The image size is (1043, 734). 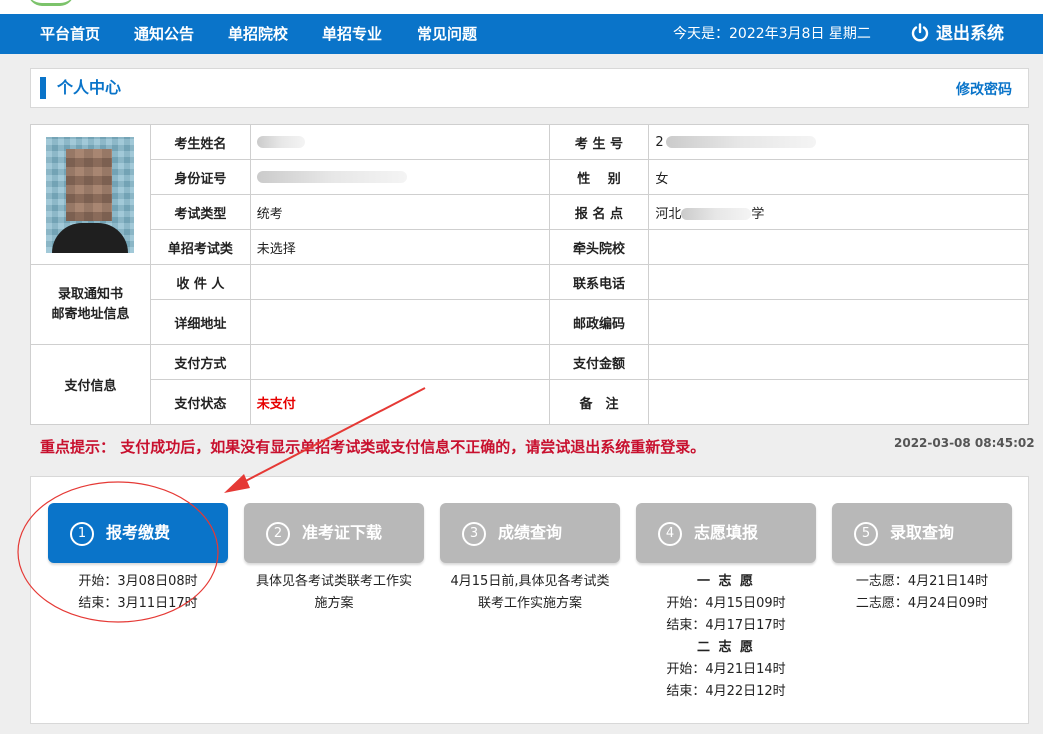 What do you see at coordinates (333, 581) in the screenshot?
I see `step-2-line: 具体见各考试类联考工作实` at bounding box center [333, 581].